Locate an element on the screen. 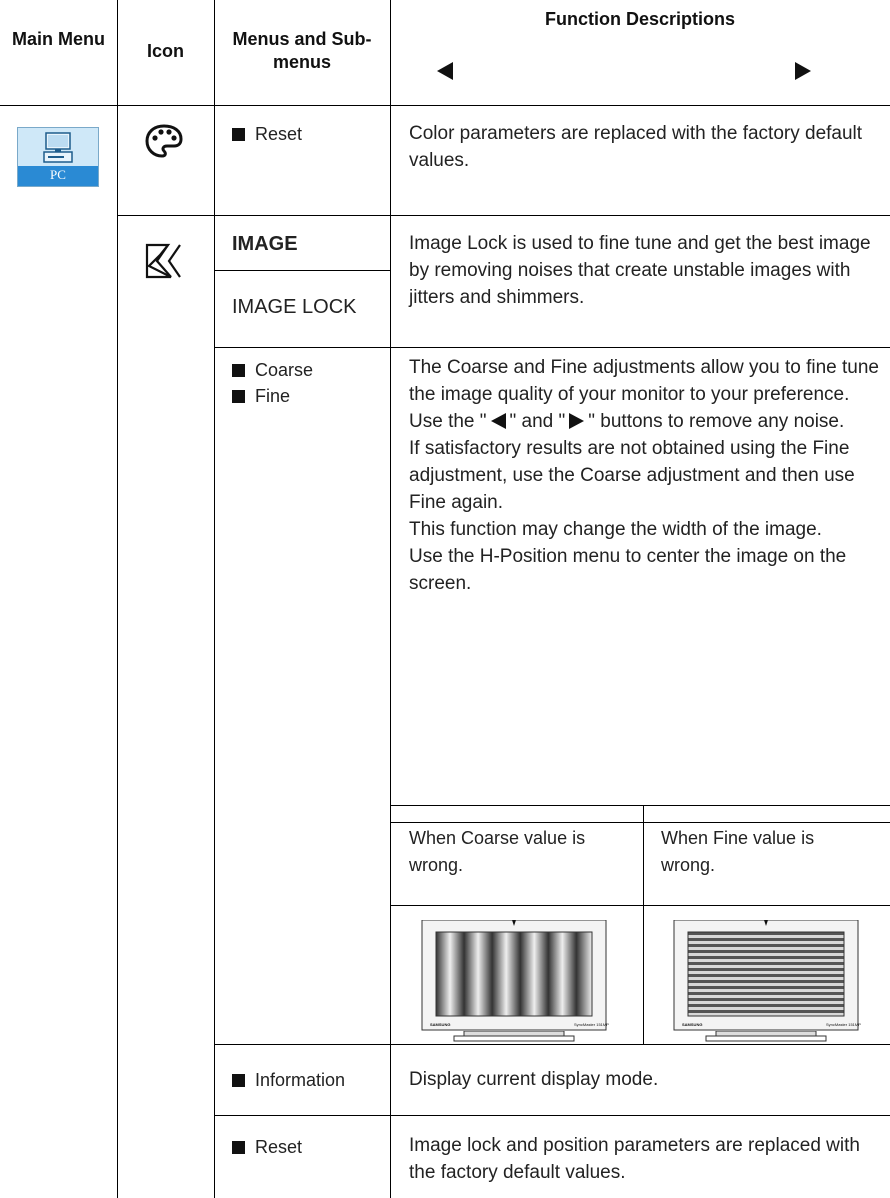 Image resolution: width=890 pixels, height=1198 pixels. pc-label: PC is located at coordinates (58, 174).